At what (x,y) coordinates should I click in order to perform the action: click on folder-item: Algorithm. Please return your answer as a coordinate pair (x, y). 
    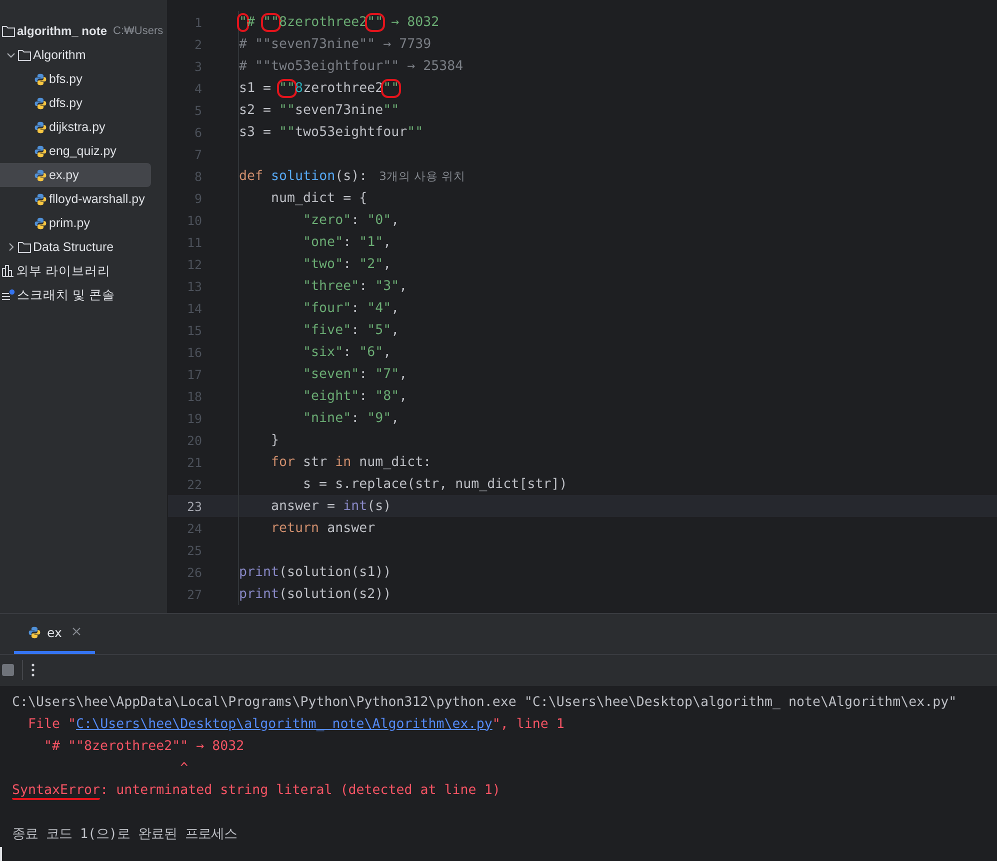
    Looking at the image, I should click on (47, 55).